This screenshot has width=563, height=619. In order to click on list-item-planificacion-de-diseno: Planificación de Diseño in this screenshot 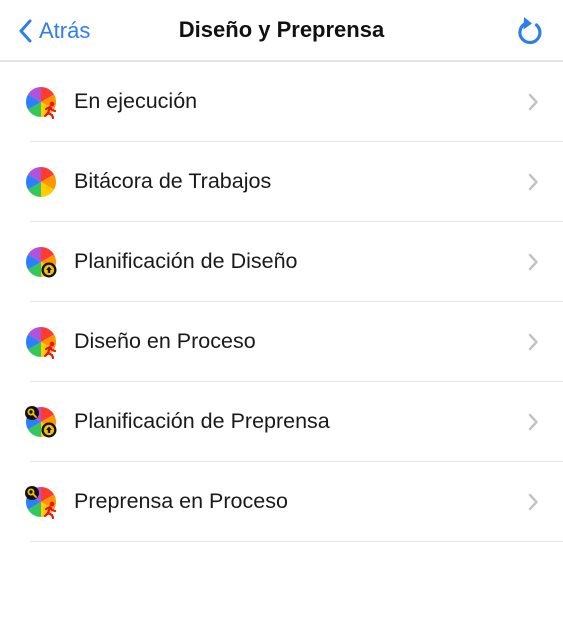, I will do `click(294, 262)`.